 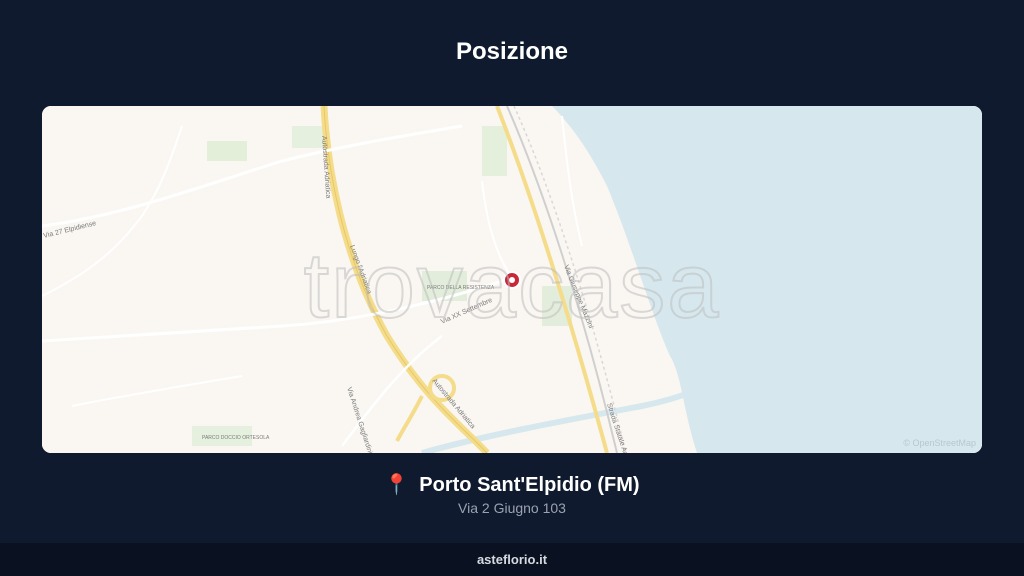 I want to click on location-heading: 📍 Porto Sant'Elpidio (FM), so click(x=512, y=484).